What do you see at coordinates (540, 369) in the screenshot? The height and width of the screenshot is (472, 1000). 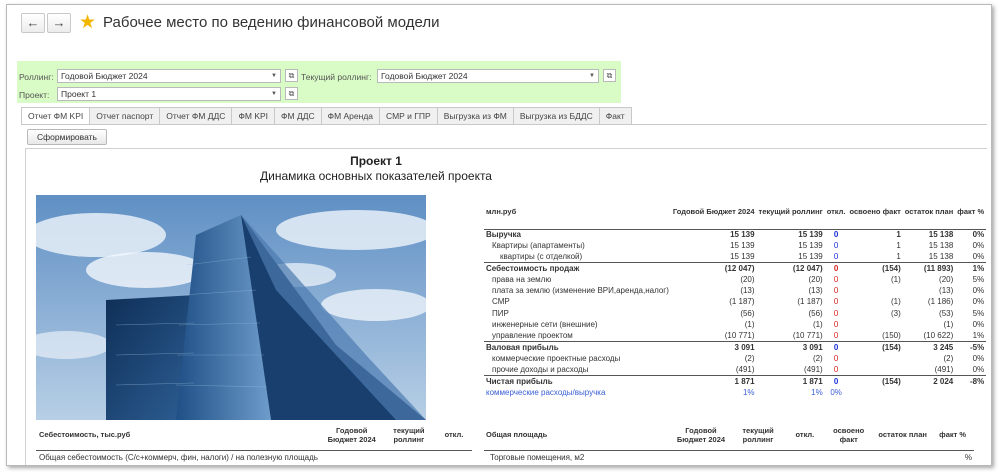 I see `row-label: прочие доходы и расходы` at bounding box center [540, 369].